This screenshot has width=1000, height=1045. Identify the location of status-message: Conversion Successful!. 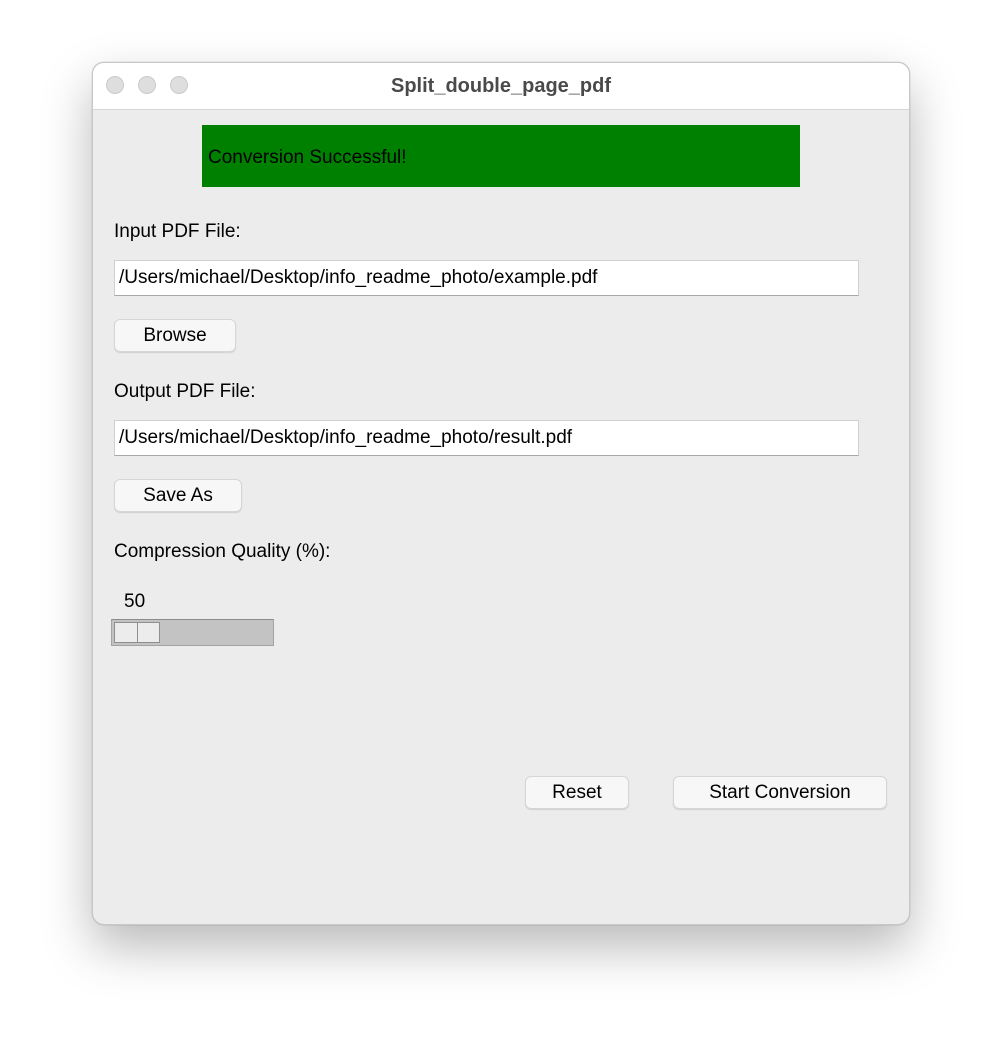
(307, 157).